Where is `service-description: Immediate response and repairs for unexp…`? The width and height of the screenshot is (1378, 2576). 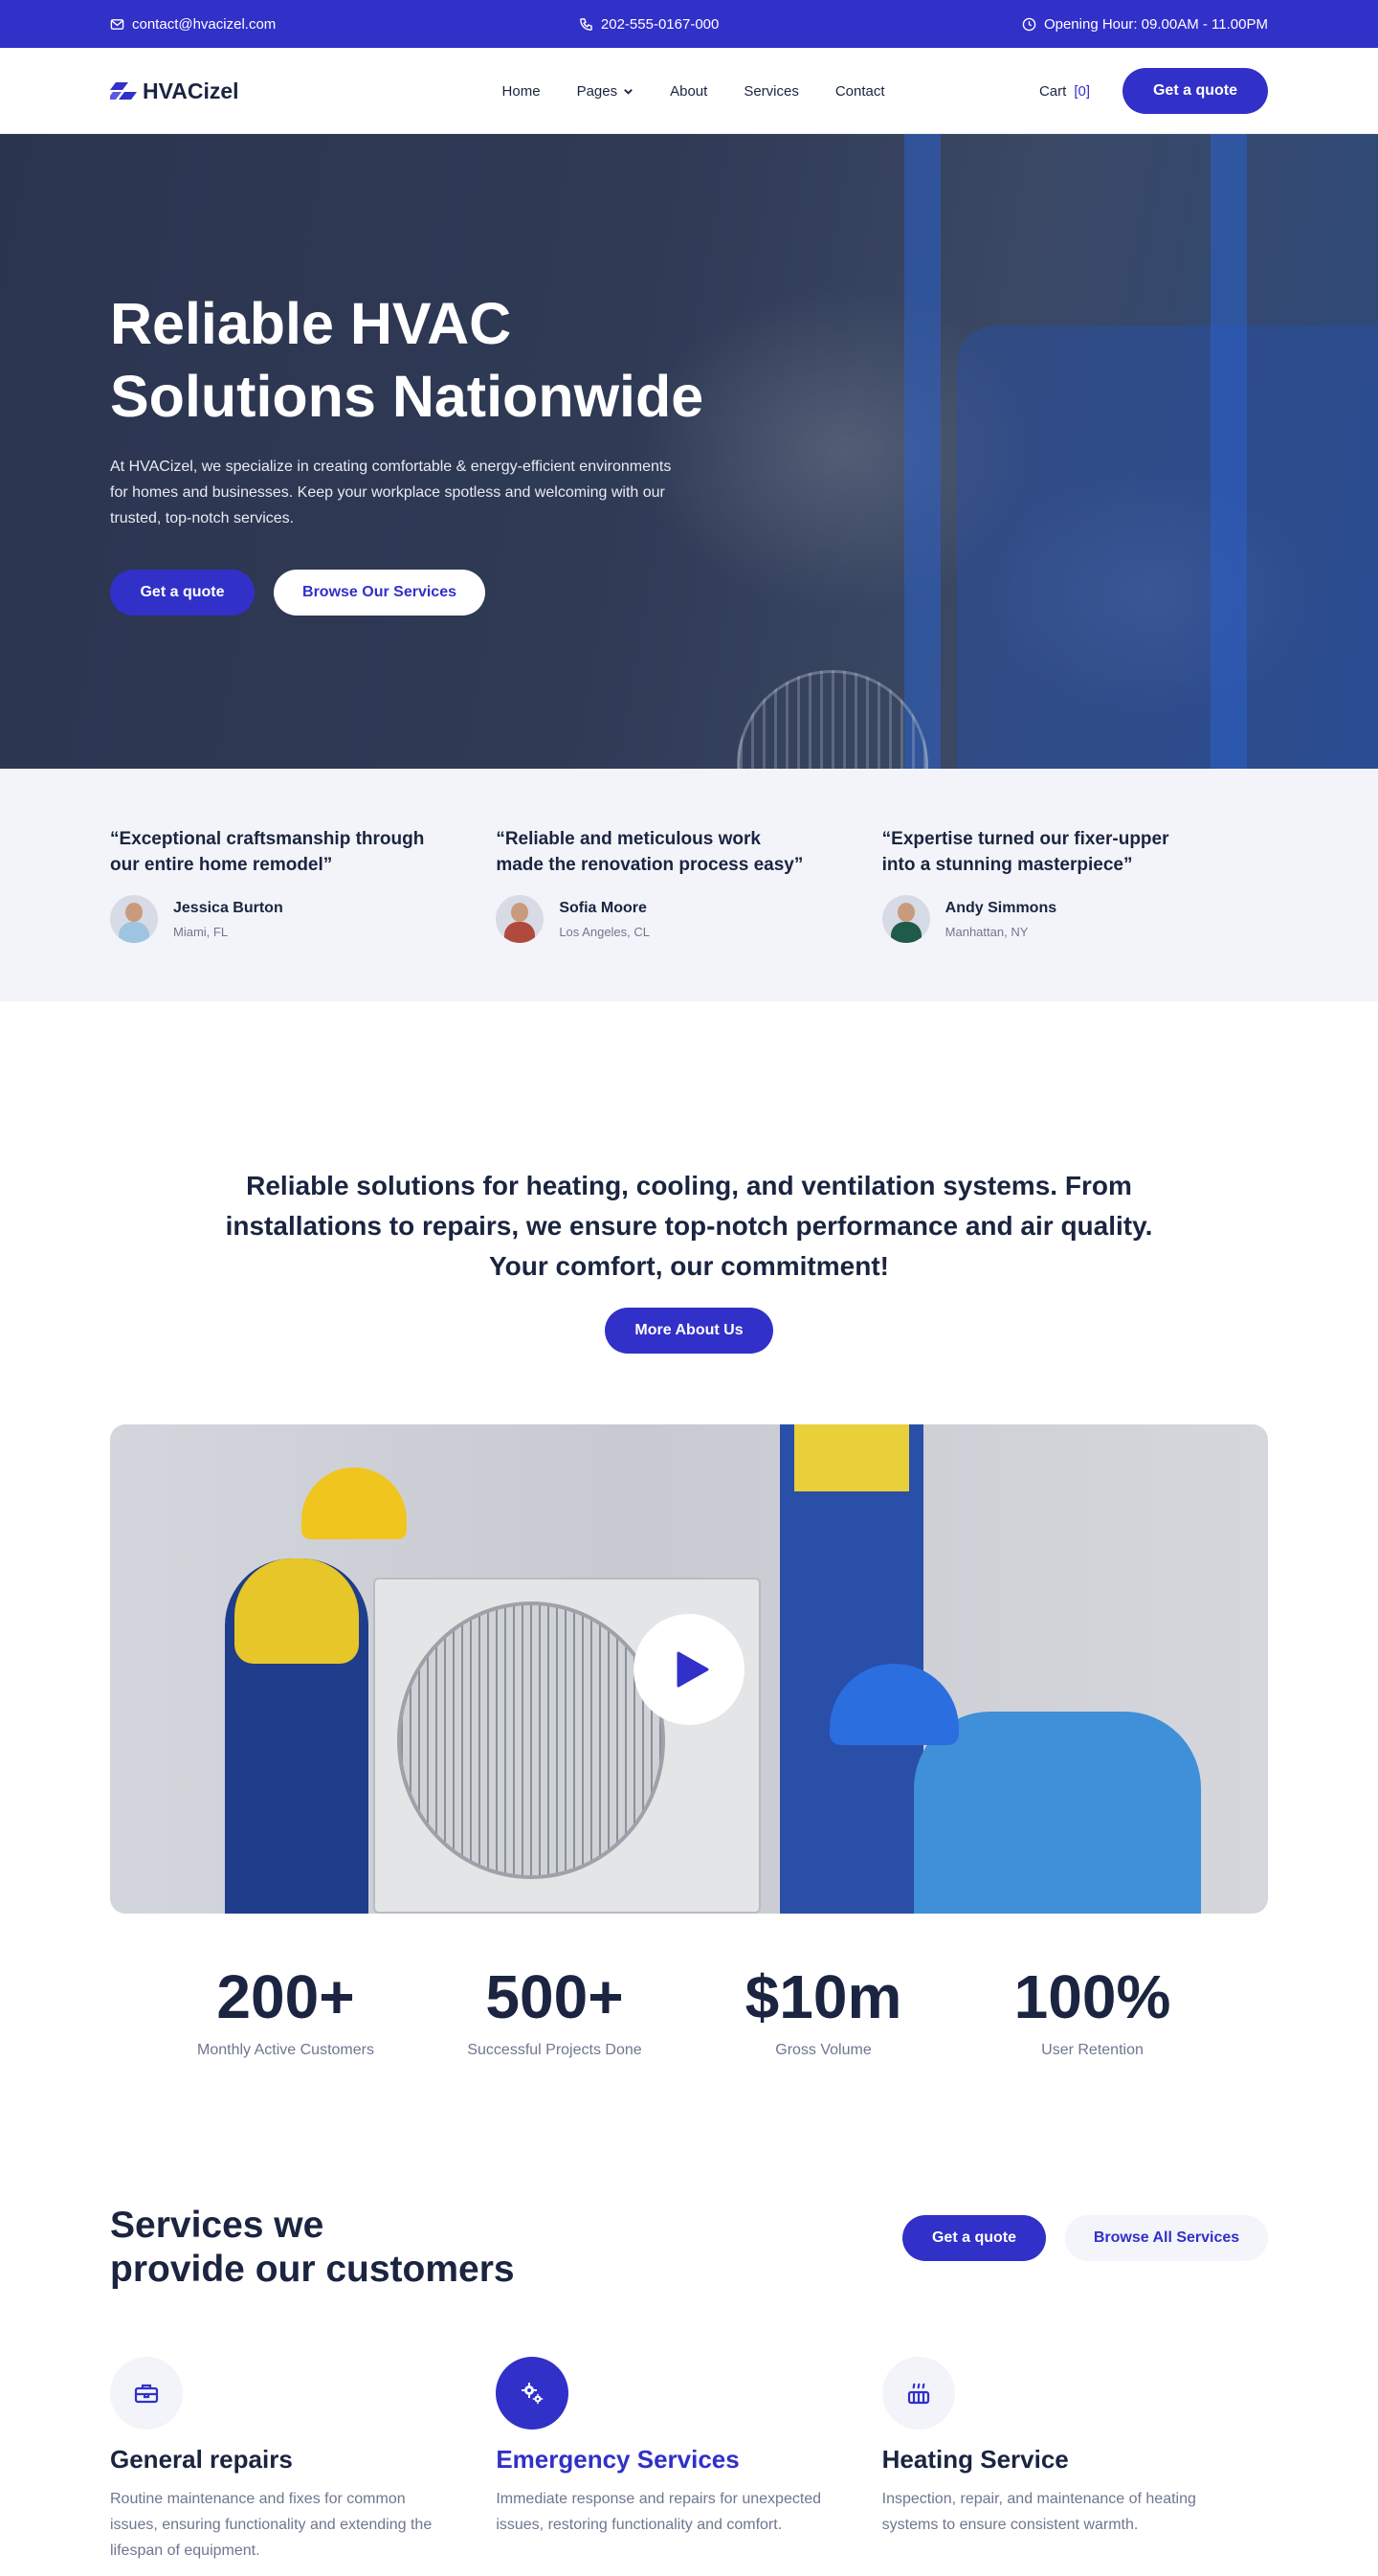 service-description: Immediate response and repairs for unexp… is located at coordinates (659, 2512).